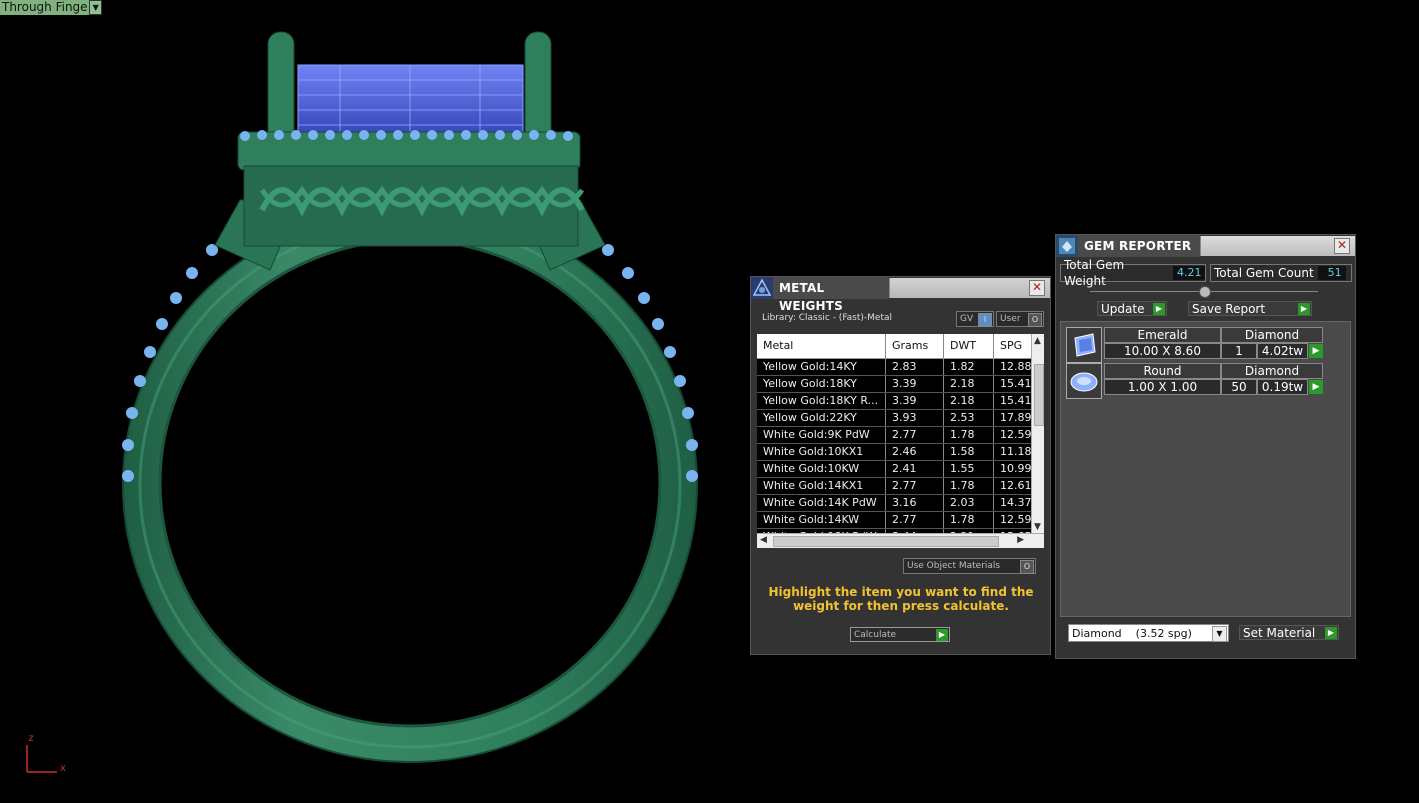 The image size is (1419, 803). I want to click on viewport-label: Through Finger ▼, so click(51, 7).